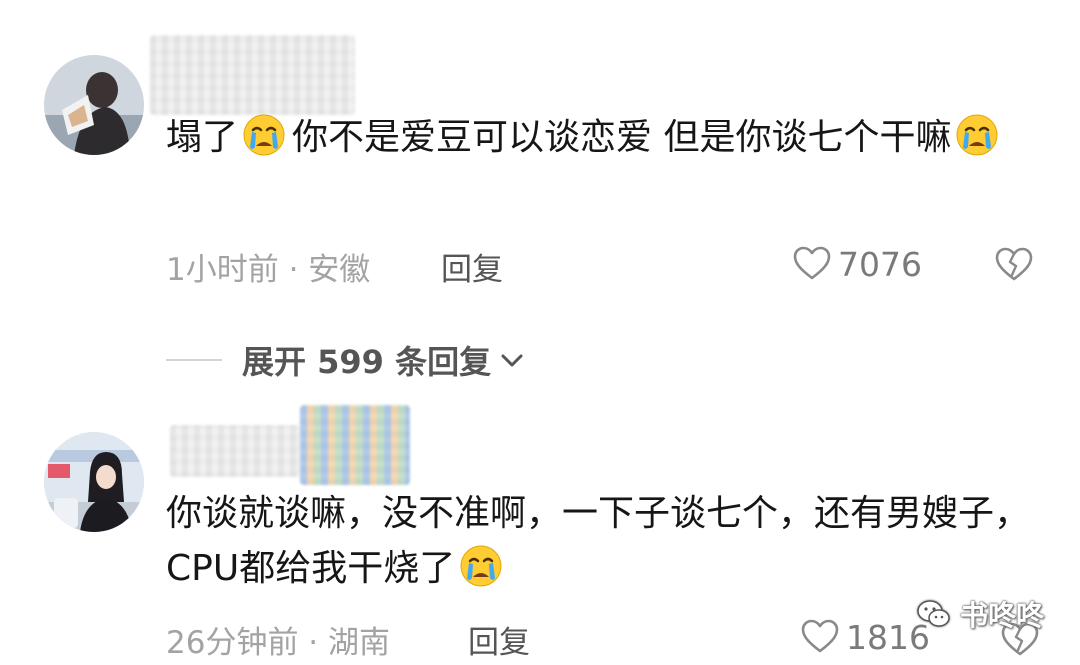 The height and width of the screenshot is (665, 1080). Describe the element at coordinates (880, 264) in the screenshot. I see `like-count: 7076` at that location.